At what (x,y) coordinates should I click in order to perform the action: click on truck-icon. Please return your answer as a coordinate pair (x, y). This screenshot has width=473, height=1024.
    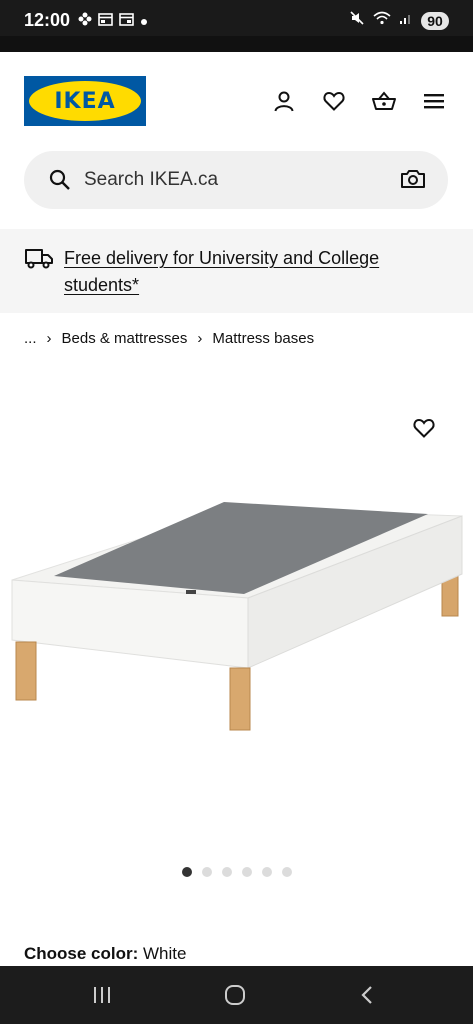
    Looking at the image, I should click on (39, 260).